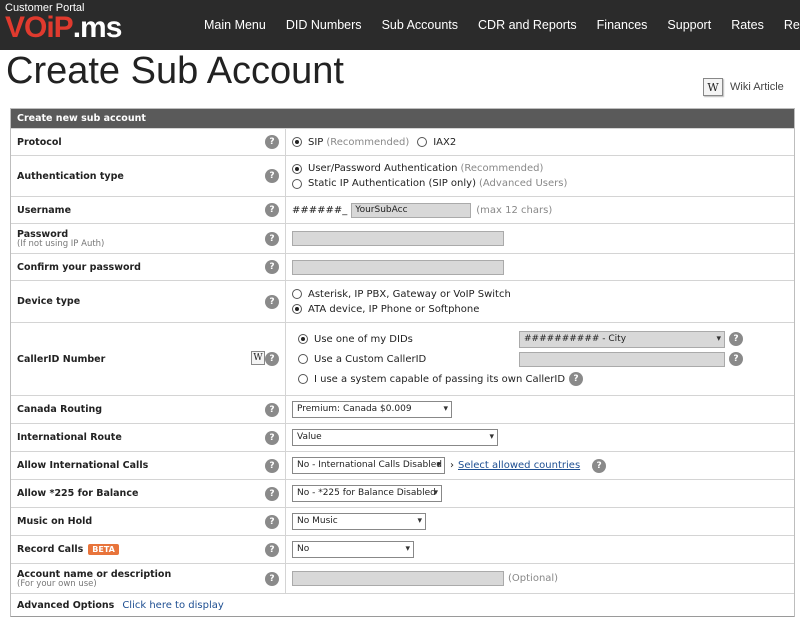 This screenshot has height=617, width=800. Describe the element at coordinates (398, 578) in the screenshot. I see `description-input` at that location.